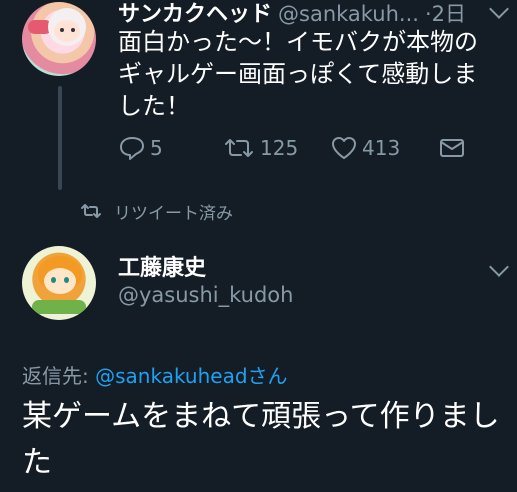  I want to click on reply-button: 5, so click(140, 148).